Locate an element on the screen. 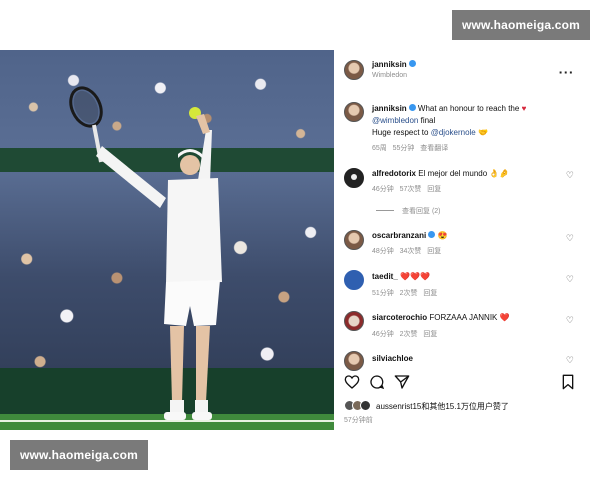 The image size is (600, 480). liker-avatar is located at coordinates (365, 405).